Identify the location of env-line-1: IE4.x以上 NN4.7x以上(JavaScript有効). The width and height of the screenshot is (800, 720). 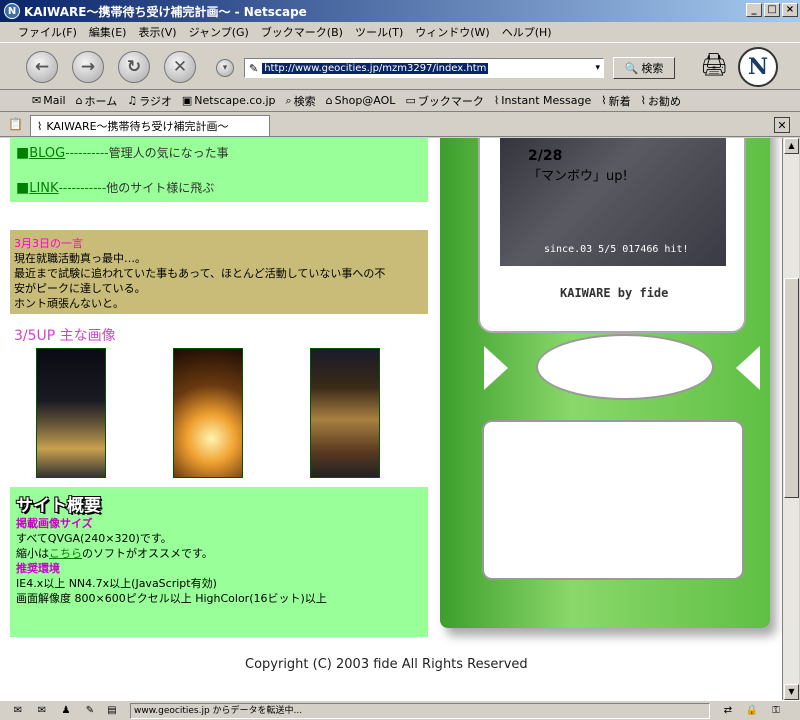
(116, 583).